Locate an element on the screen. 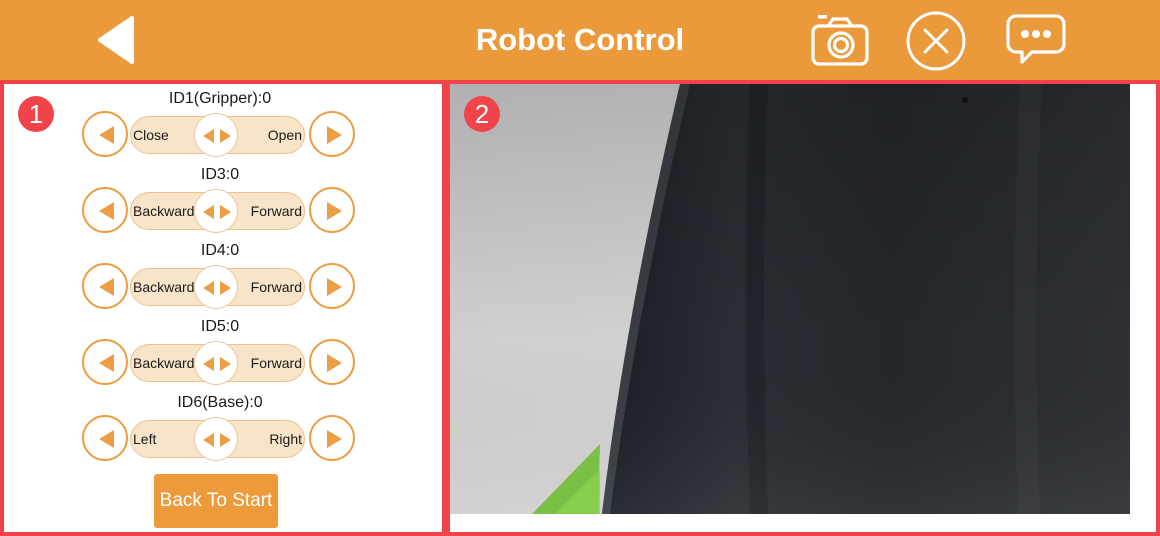 This screenshot has height=536, width=1160. joint-slider: Close Open is located at coordinates (217, 135).